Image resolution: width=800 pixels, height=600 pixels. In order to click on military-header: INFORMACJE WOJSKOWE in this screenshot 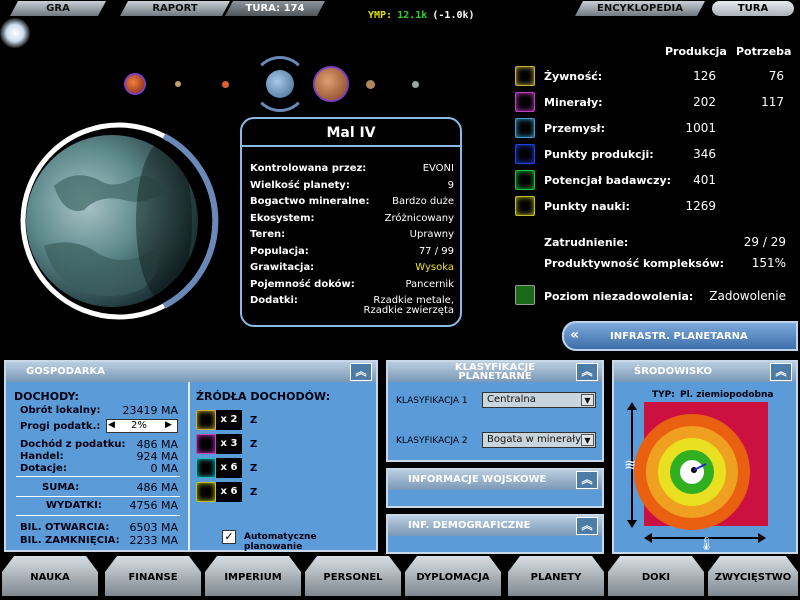, I will do `click(495, 480)`.